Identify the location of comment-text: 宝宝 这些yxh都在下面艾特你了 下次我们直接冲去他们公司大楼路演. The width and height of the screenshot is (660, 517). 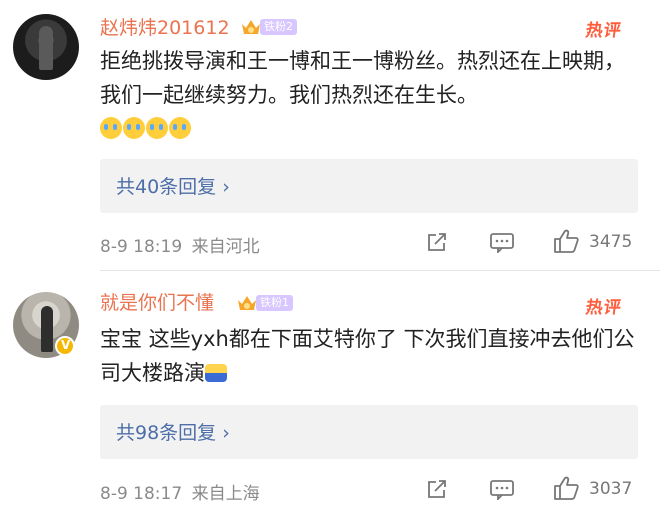
(370, 356).